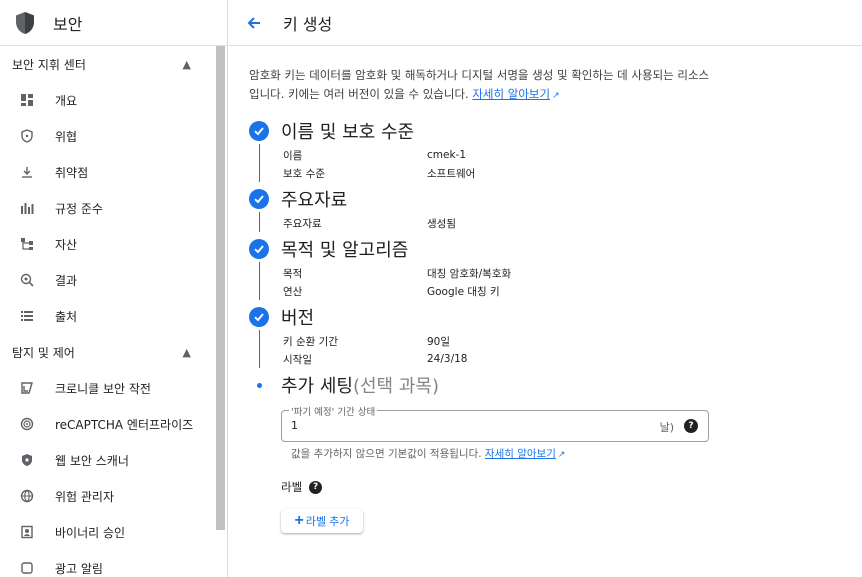 This screenshot has height=577, width=862. What do you see at coordinates (90, 532) in the screenshot?
I see `sidebar-item-label: 바이너리 승인` at bounding box center [90, 532].